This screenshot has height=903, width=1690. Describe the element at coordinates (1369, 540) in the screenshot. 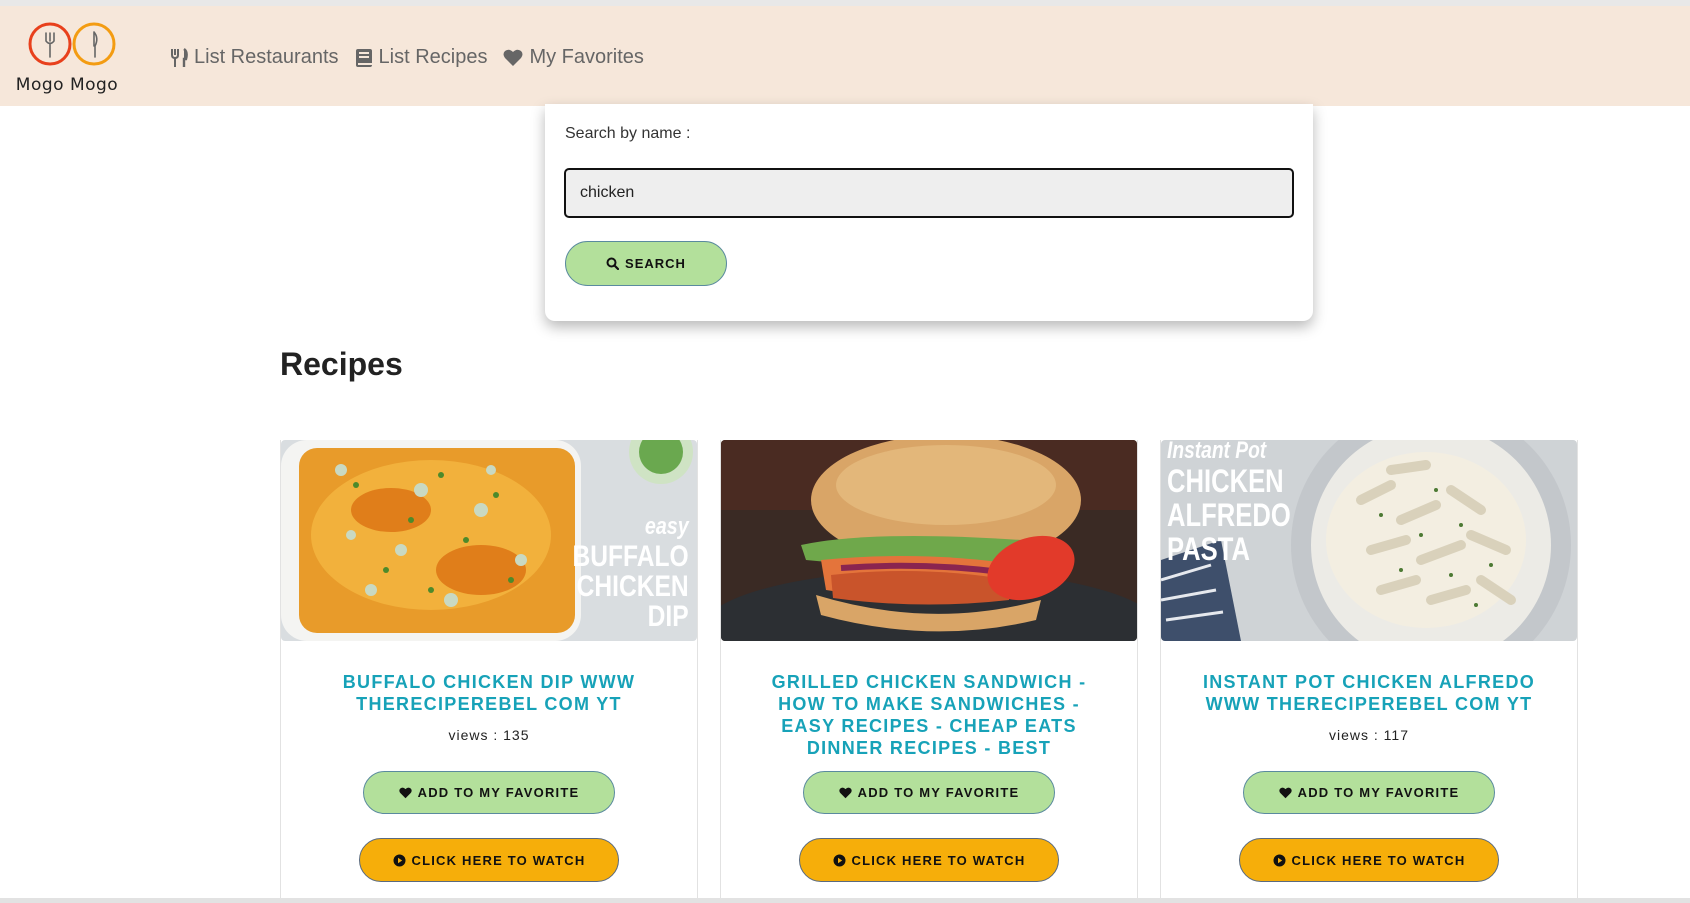

I see `recipe-thumbnail: Instant Pot CHICKEN ALFREDO PASTA` at that location.